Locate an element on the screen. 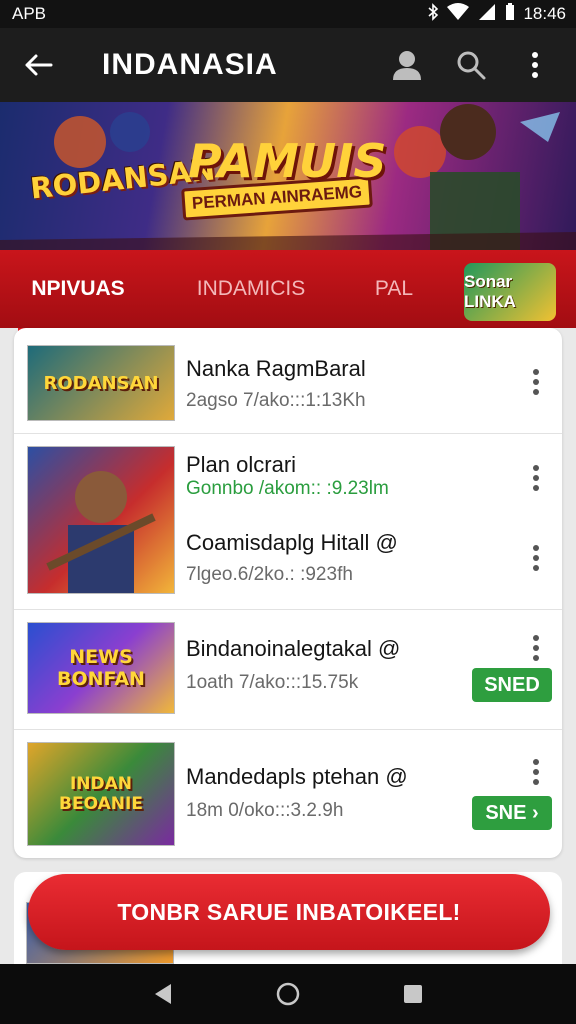  game-thumbnail is located at coordinates (101, 520).